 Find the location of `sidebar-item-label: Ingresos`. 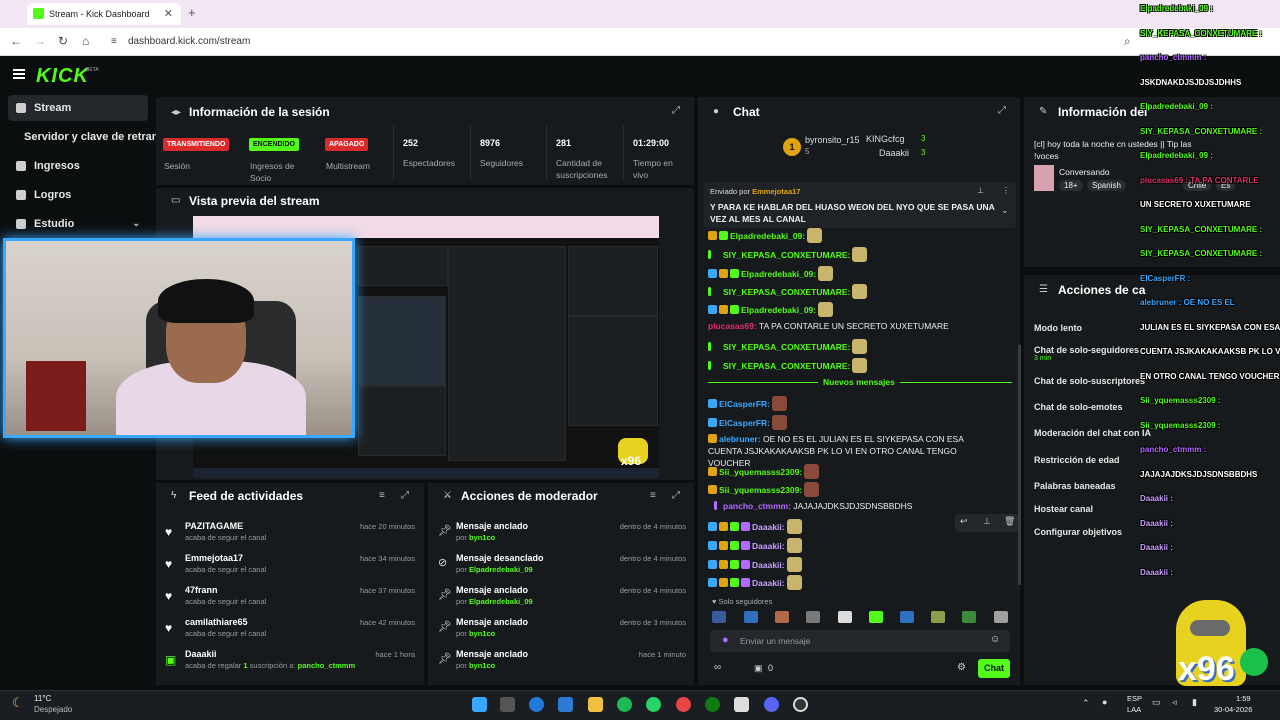

sidebar-item-label: Ingresos is located at coordinates (57, 166).